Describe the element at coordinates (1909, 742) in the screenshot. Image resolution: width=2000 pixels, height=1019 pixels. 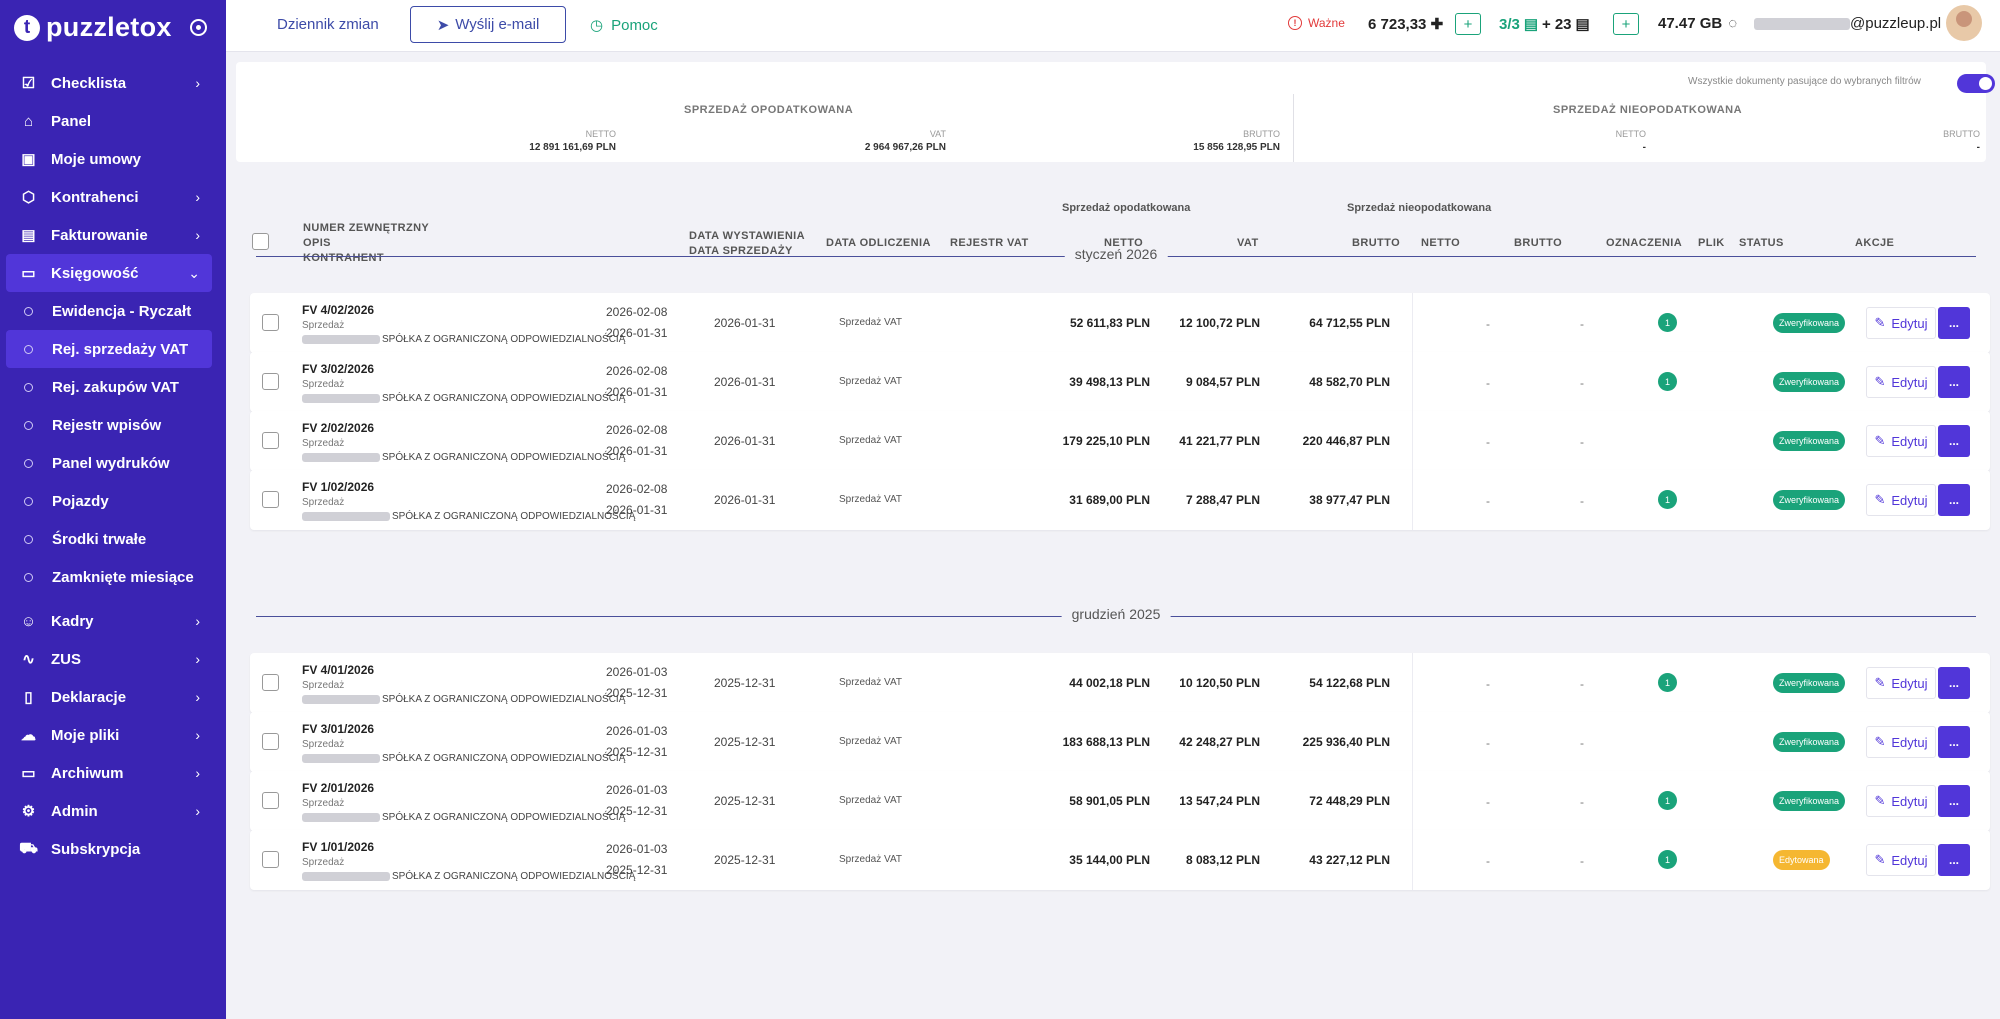
I see `edit-label: Edytuj` at that location.